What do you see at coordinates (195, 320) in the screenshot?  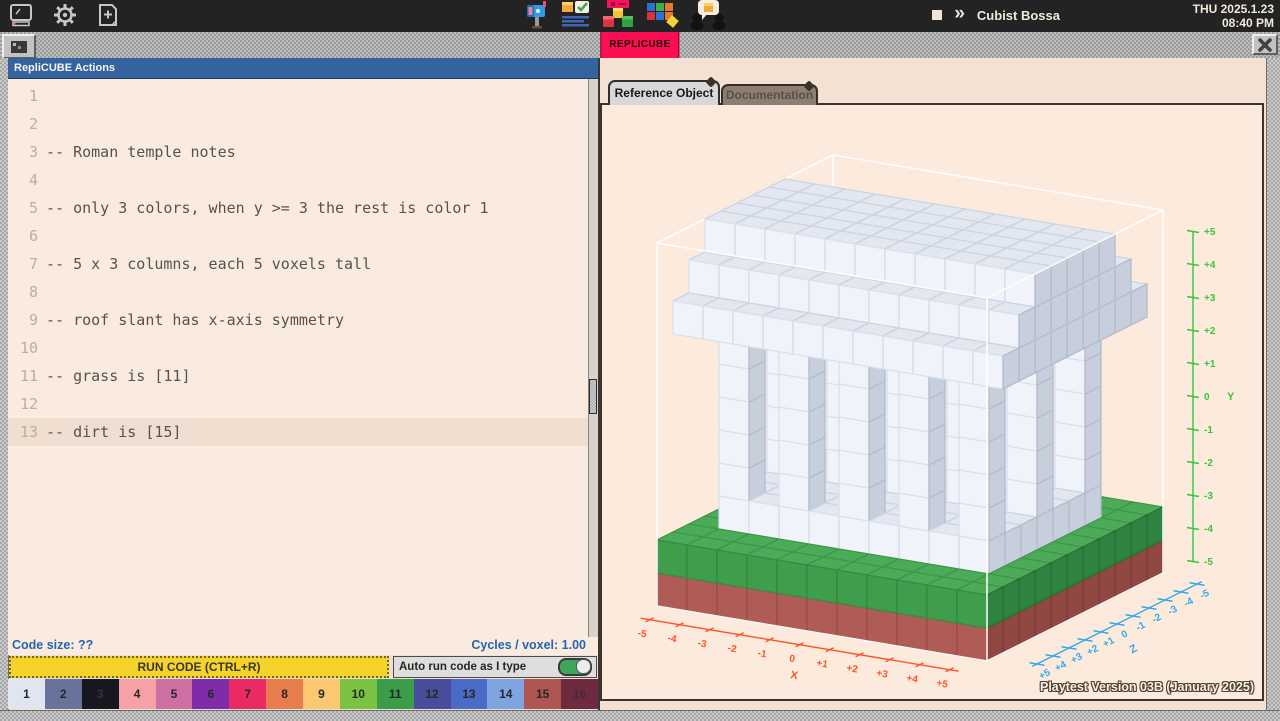 I see `code-text: -- roof slant has x-axis symmetry` at bounding box center [195, 320].